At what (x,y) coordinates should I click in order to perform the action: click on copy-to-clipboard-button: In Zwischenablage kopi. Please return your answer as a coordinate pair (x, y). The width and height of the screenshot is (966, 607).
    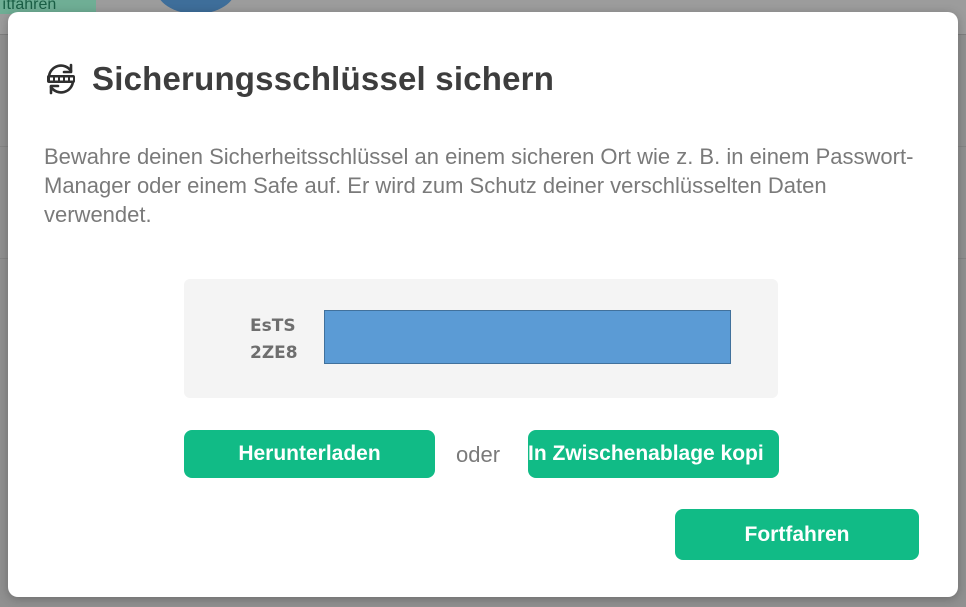
    Looking at the image, I should click on (653, 454).